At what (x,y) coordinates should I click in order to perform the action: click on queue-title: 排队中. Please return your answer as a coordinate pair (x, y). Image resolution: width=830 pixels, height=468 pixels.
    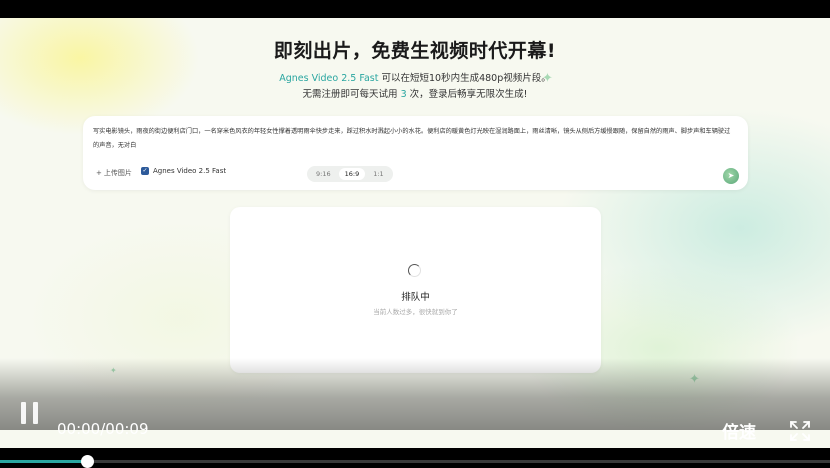
    Looking at the image, I should click on (415, 297).